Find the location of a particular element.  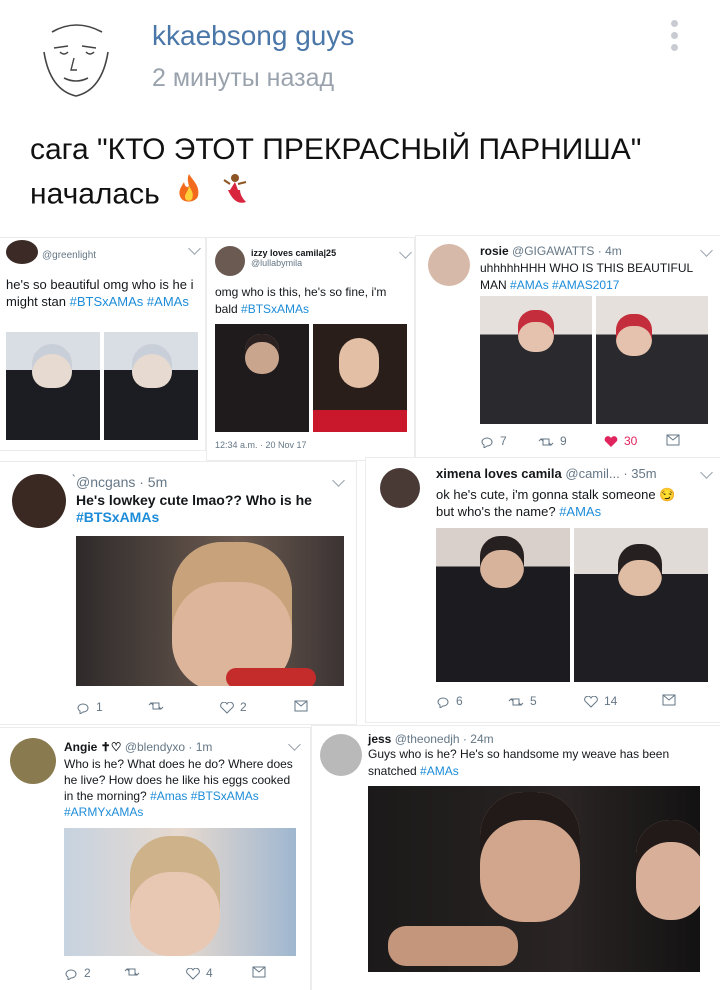

tweet-handle: @camil... · 35m is located at coordinates (610, 473).